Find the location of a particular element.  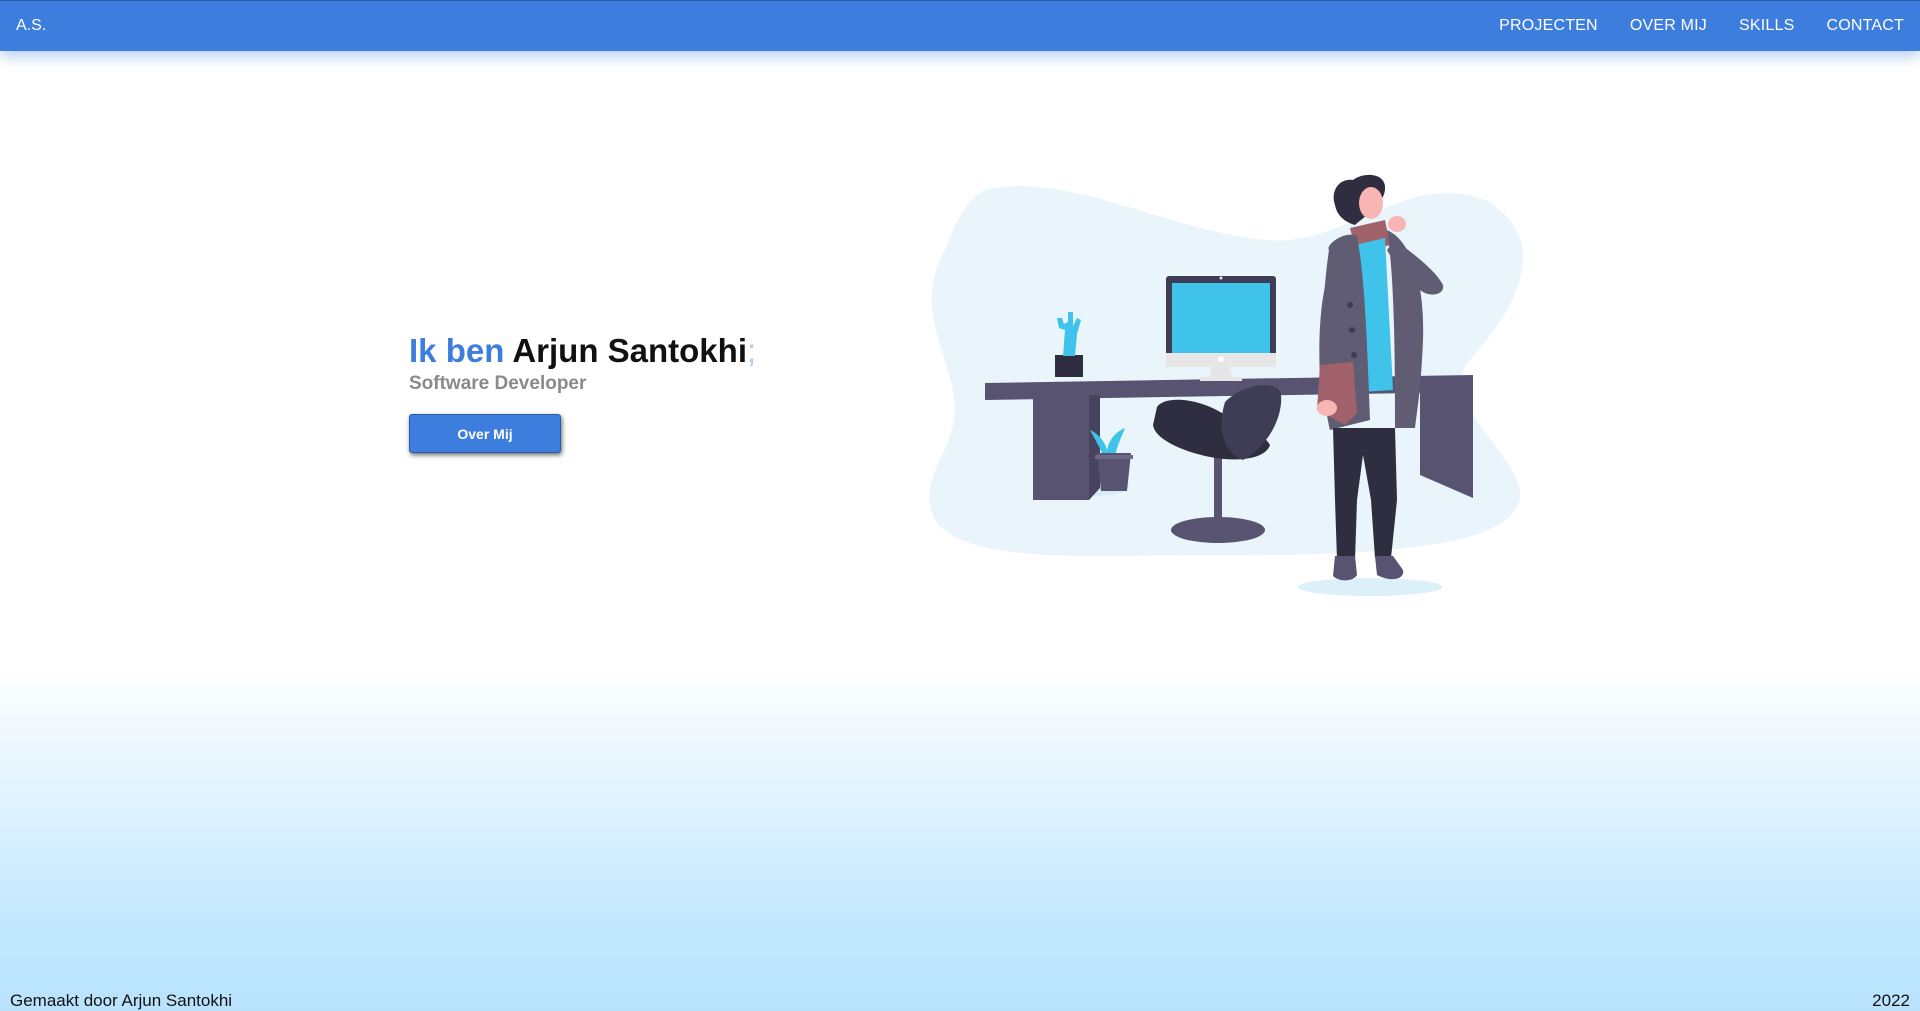

person-hand-up is located at coordinates (1397, 224).